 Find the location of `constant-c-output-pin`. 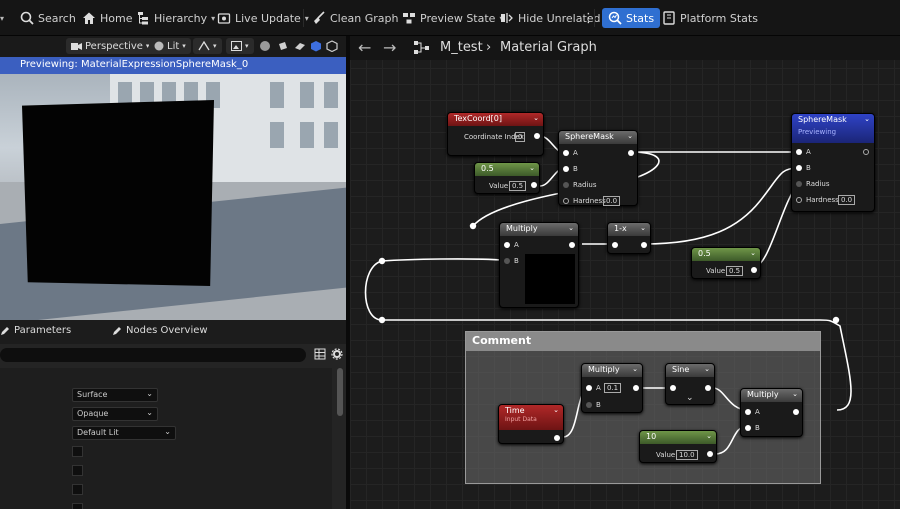

constant-c-output-pin is located at coordinates (710, 454).